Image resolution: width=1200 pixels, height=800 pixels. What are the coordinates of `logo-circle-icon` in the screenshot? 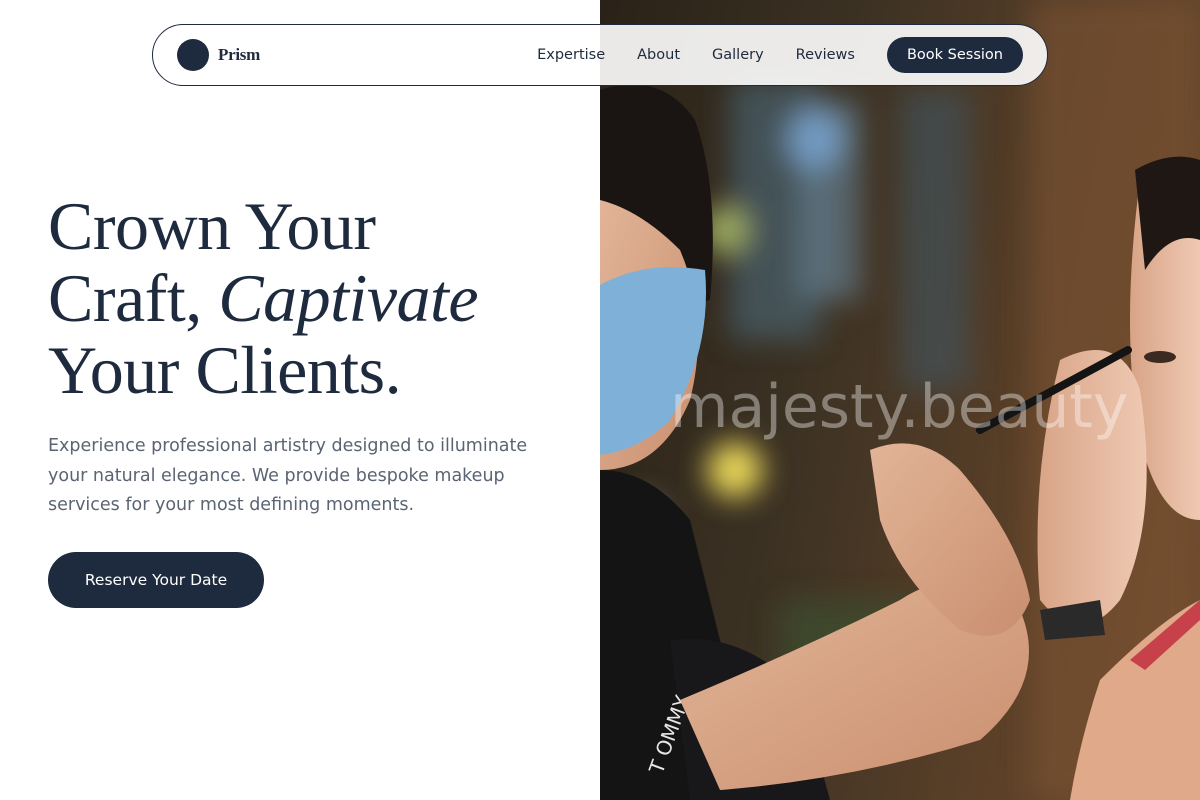 It's located at (193, 55).